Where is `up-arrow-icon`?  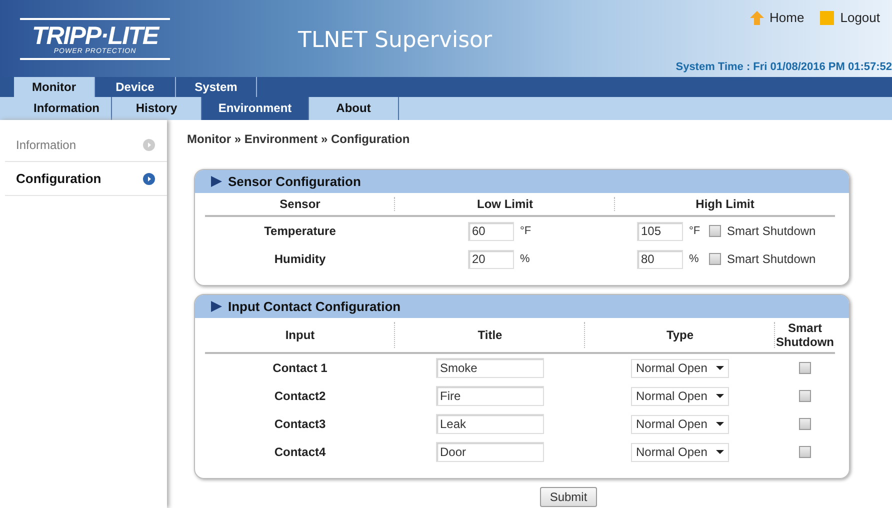
up-arrow-icon is located at coordinates (757, 17).